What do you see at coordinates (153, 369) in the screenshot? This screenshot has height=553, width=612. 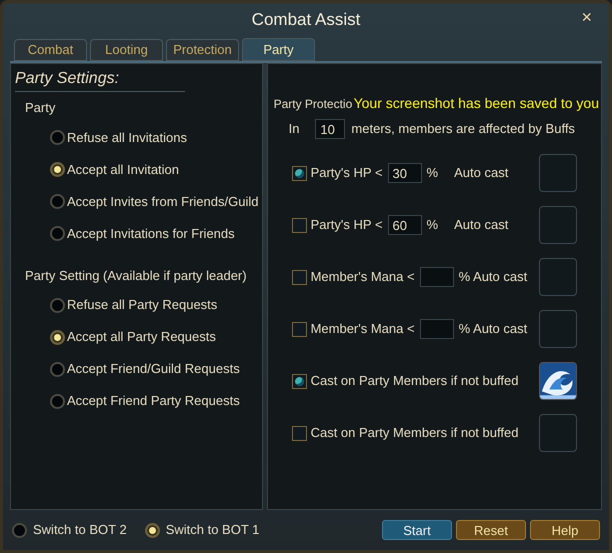 I see `option-label: Accept Friend/Guild Requests` at bounding box center [153, 369].